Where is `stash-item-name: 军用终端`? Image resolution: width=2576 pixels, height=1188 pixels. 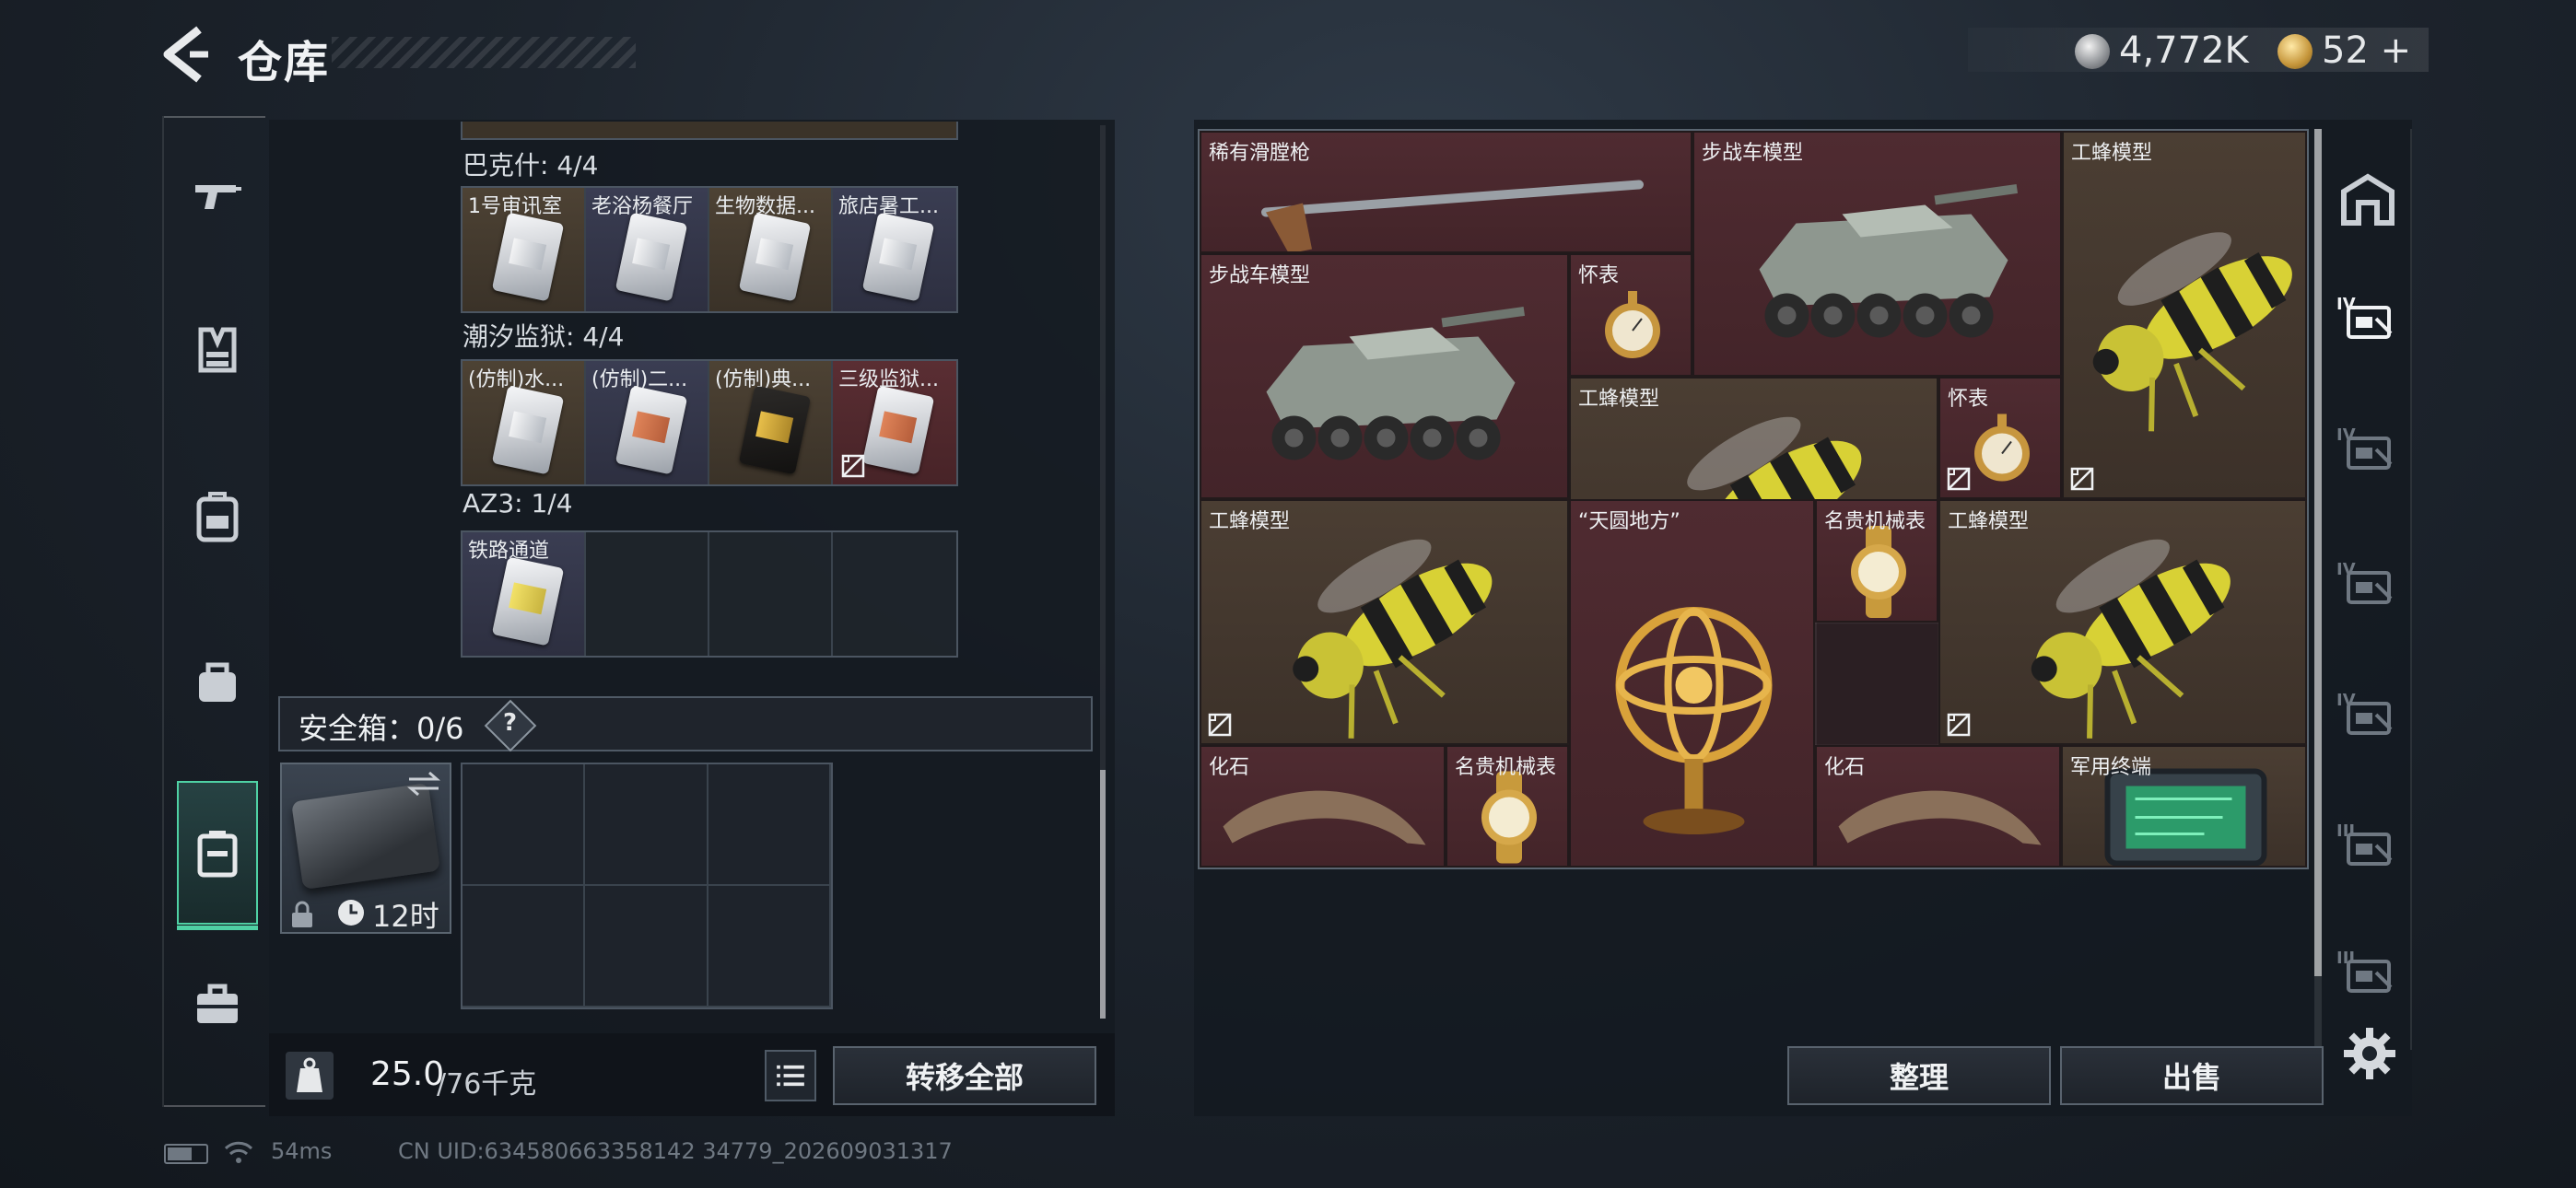
stash-item-name: 军用终端 is located at coordinates (2111, 767).